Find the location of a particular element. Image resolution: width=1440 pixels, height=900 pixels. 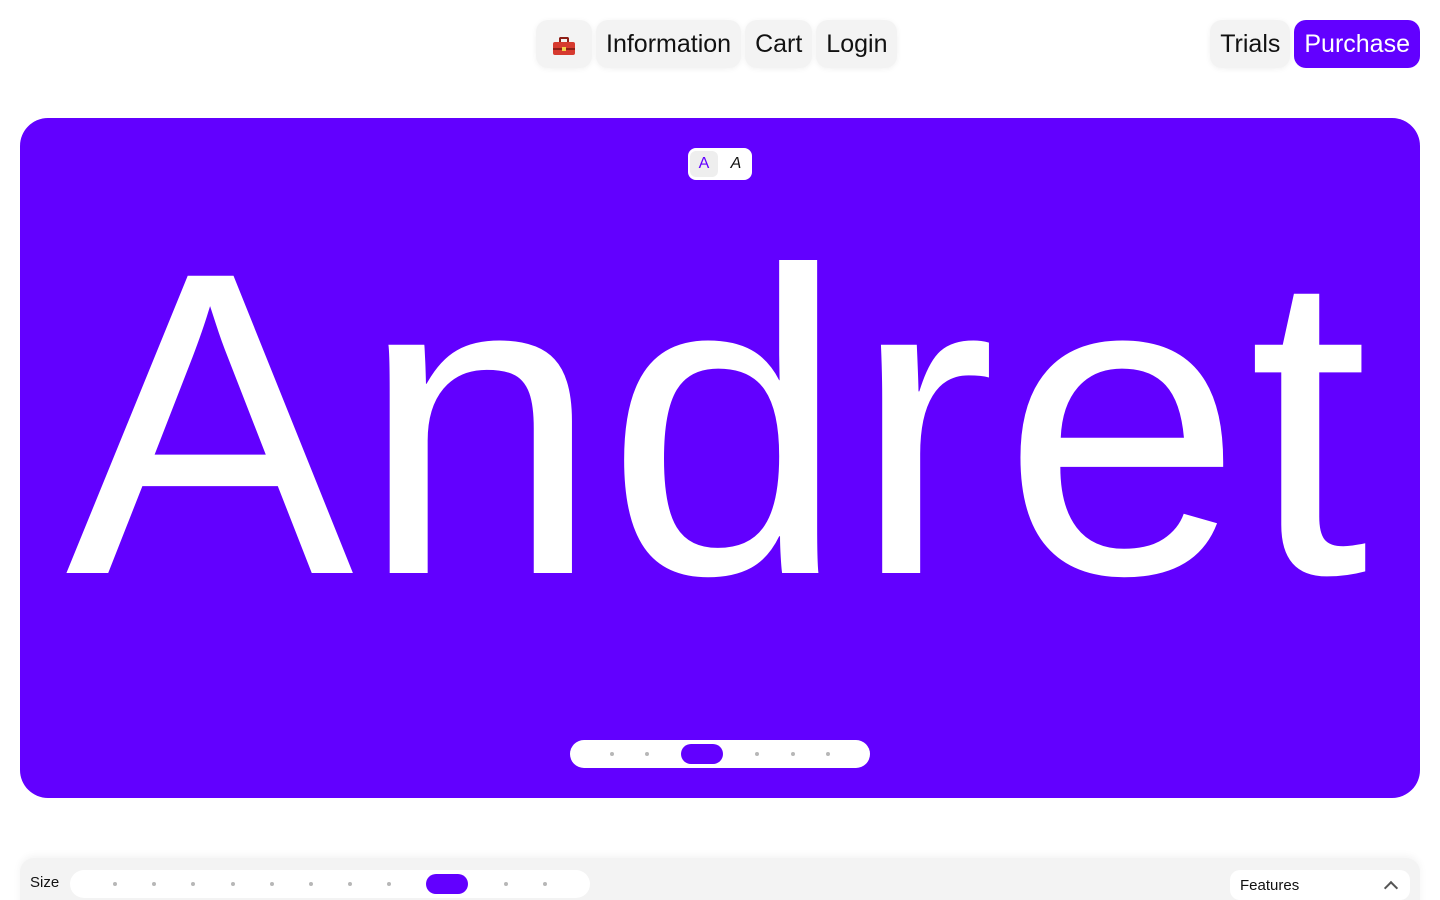

purchase-button: Purchase is located at coordinates (1357, 44).